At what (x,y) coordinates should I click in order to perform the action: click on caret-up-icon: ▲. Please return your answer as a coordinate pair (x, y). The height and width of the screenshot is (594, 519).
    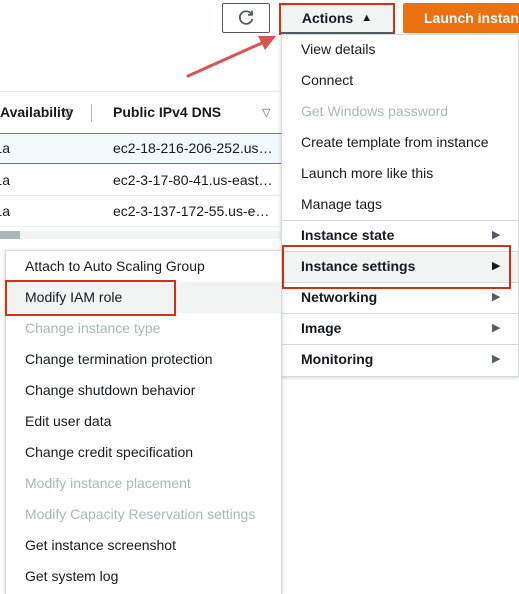
    Looking at the image, I should click on (367, 18).